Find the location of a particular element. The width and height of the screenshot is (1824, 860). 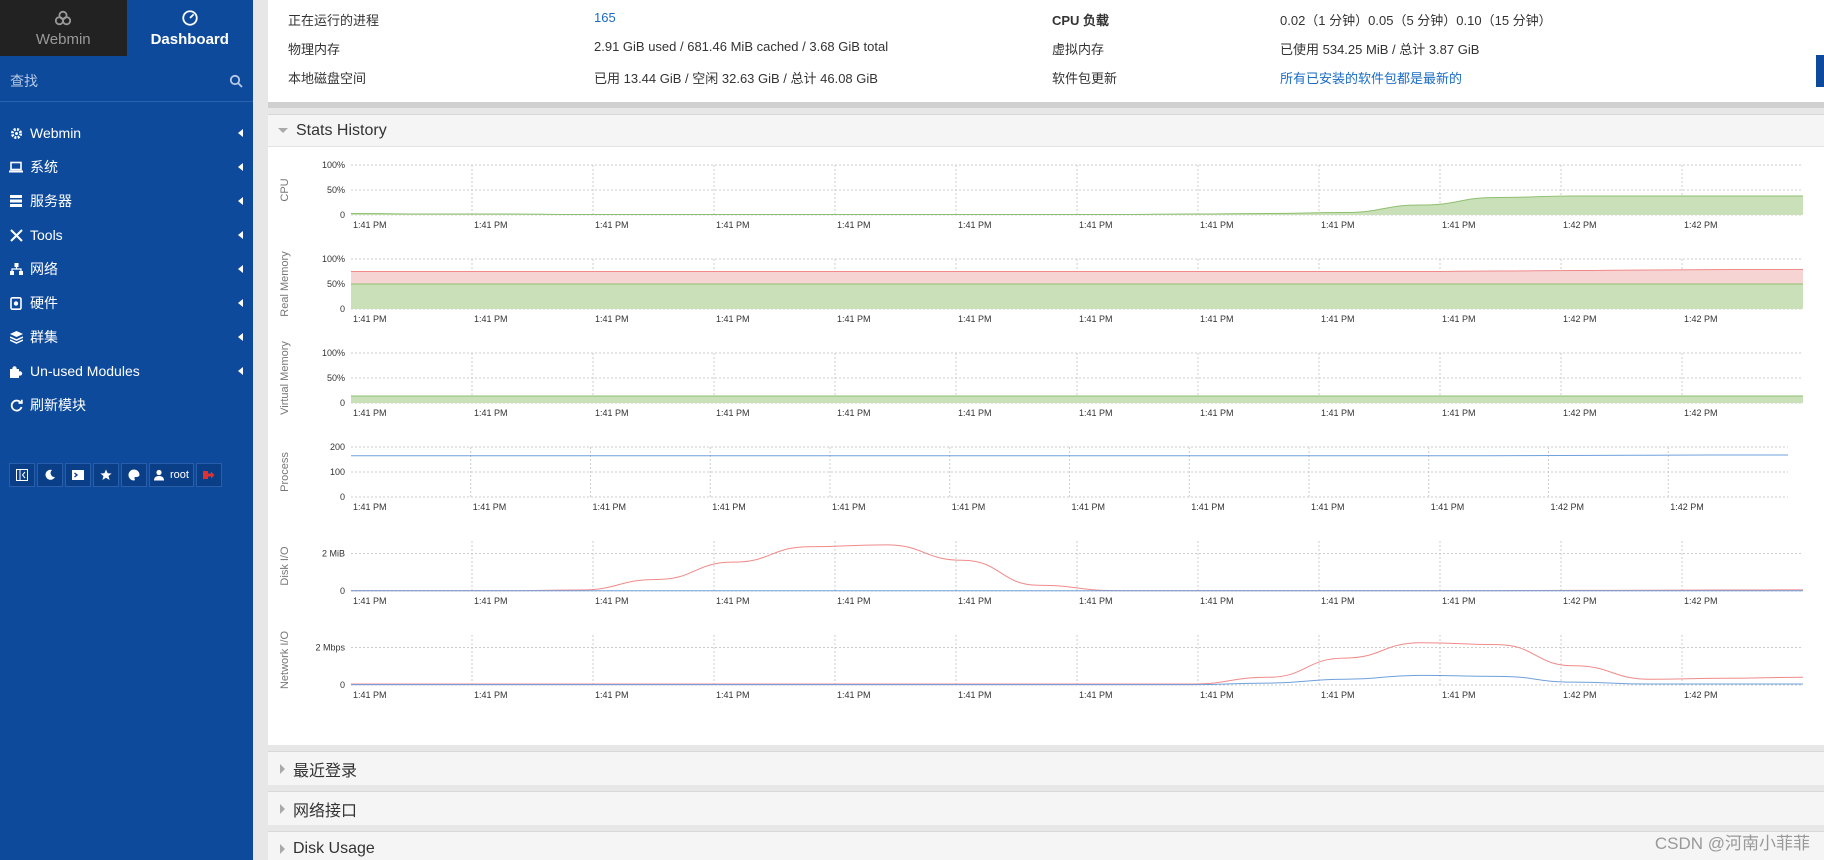

y-axis-label: Network I/O is located at coordinates (285, 660).